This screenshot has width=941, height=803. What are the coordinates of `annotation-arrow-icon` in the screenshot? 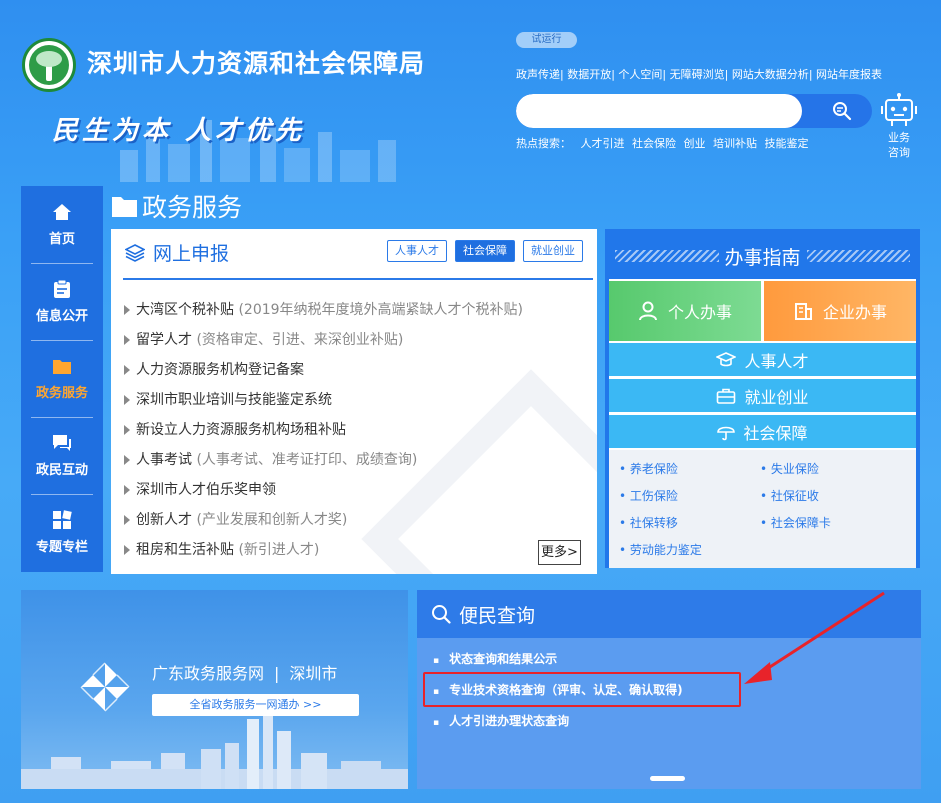 It's located at (814, 637).